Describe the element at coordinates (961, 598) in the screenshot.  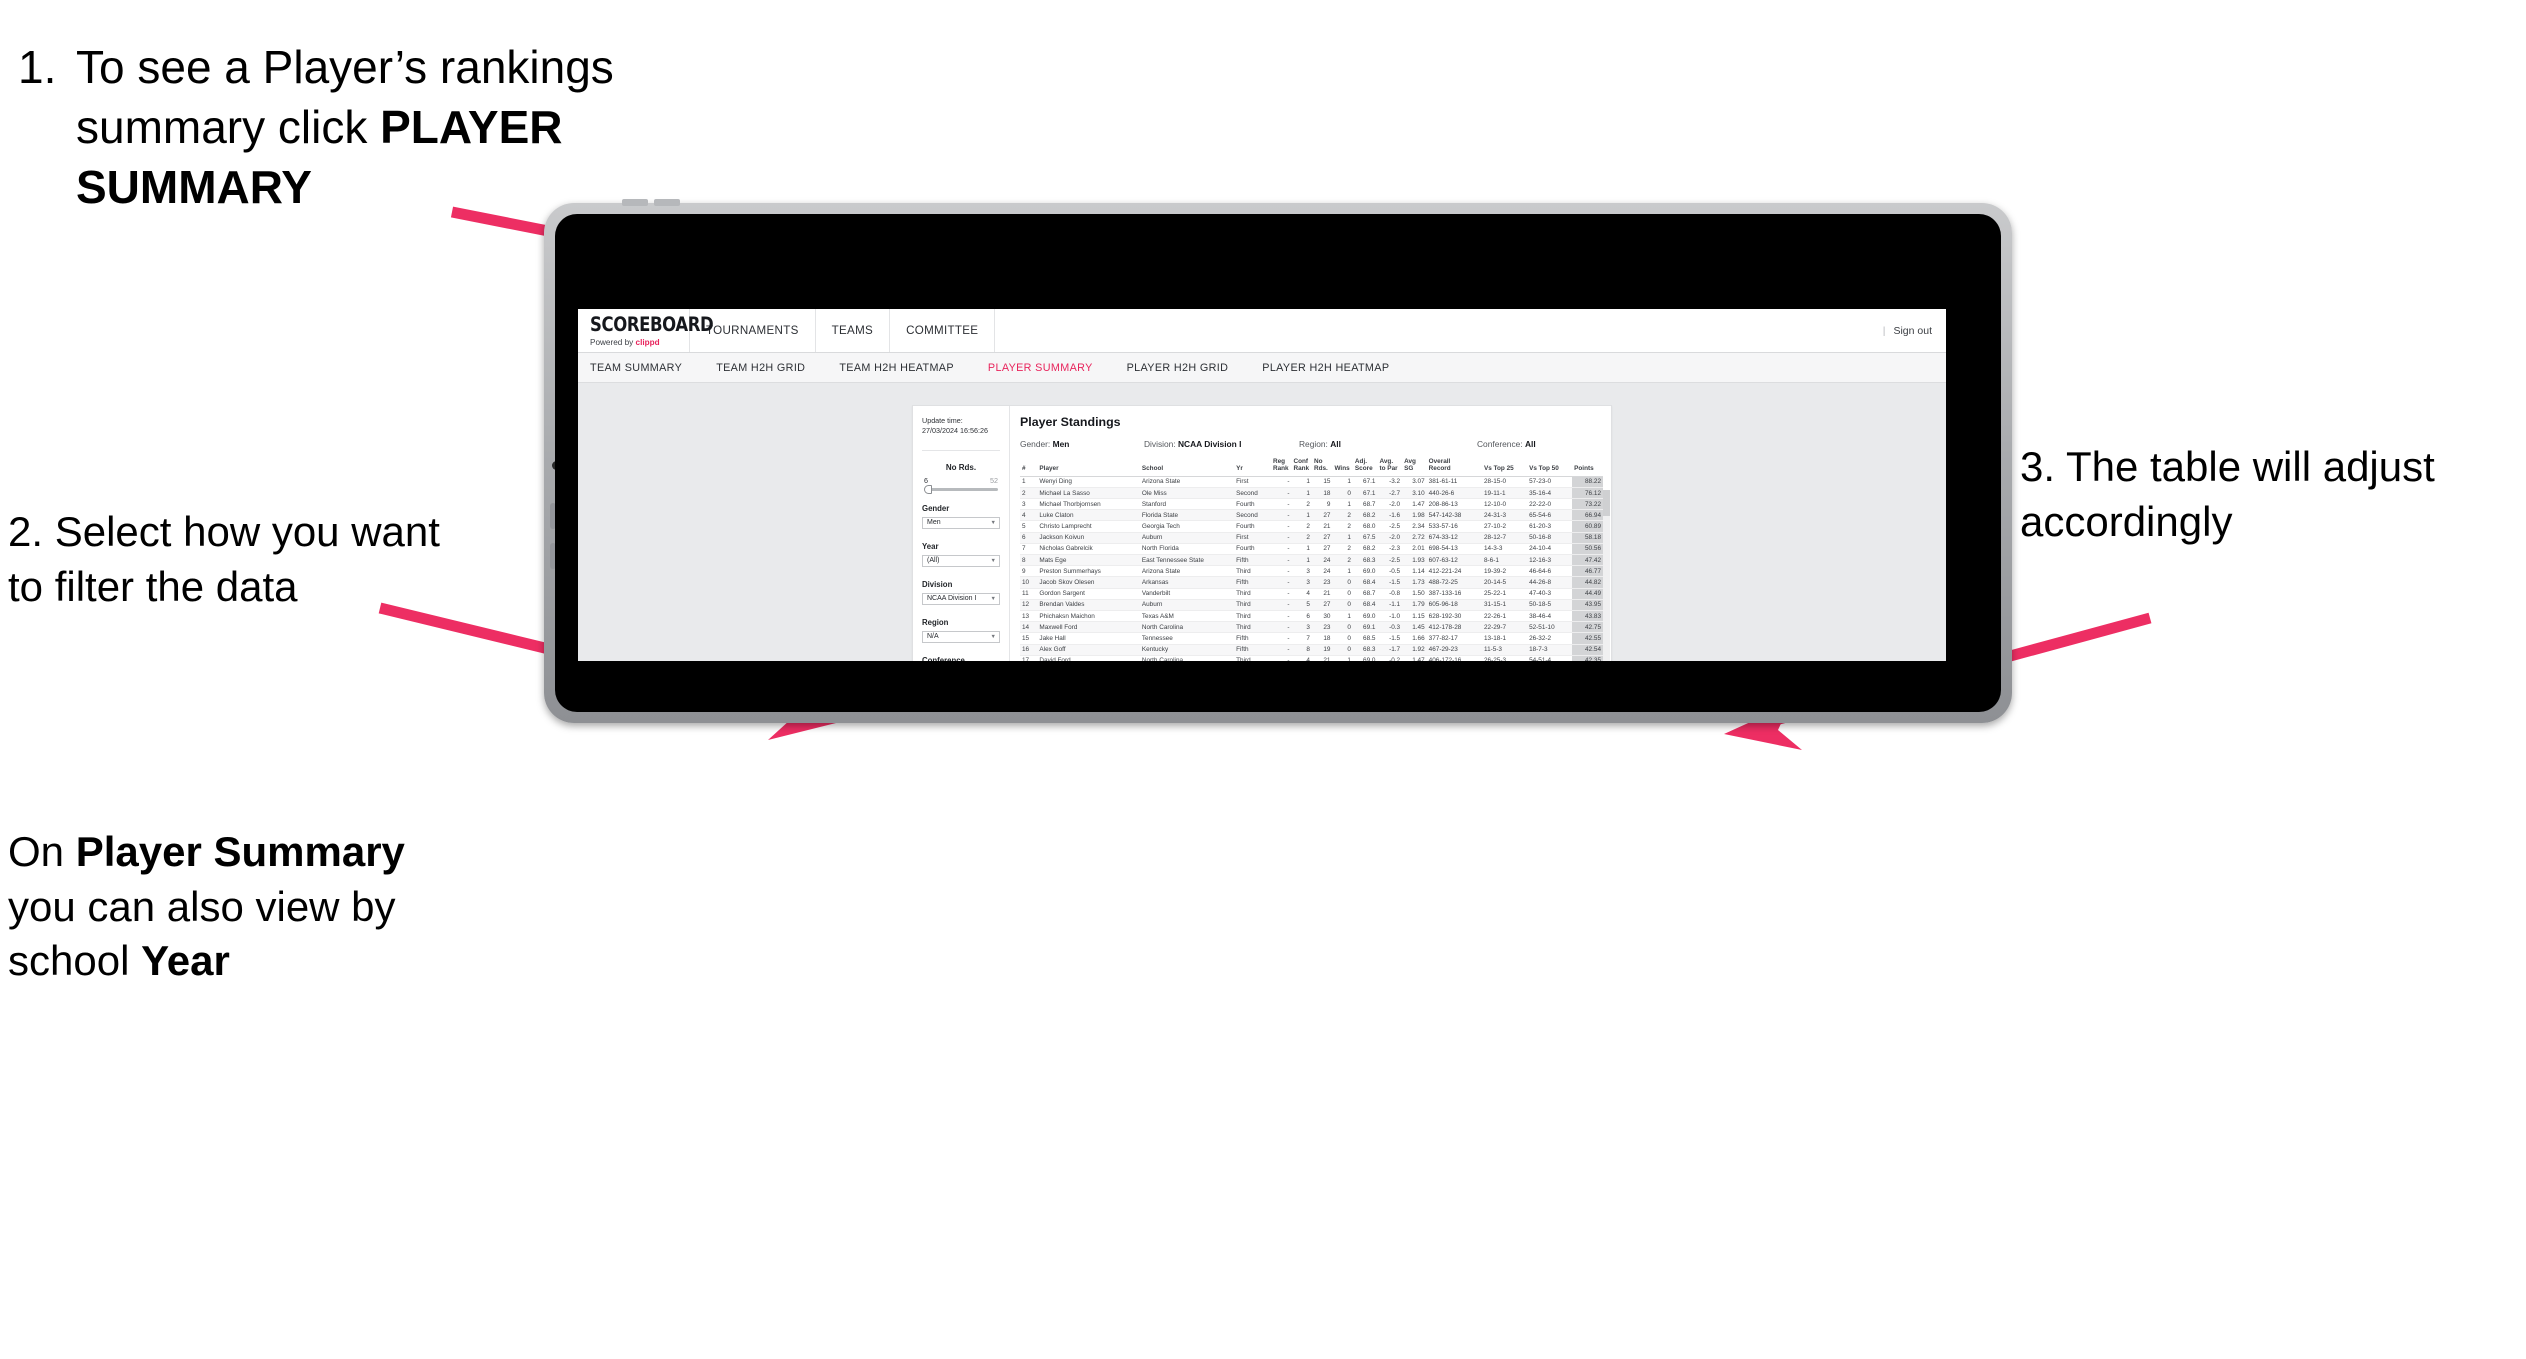
I see `filter-division-select: NCAA Division I ▼` at that location.